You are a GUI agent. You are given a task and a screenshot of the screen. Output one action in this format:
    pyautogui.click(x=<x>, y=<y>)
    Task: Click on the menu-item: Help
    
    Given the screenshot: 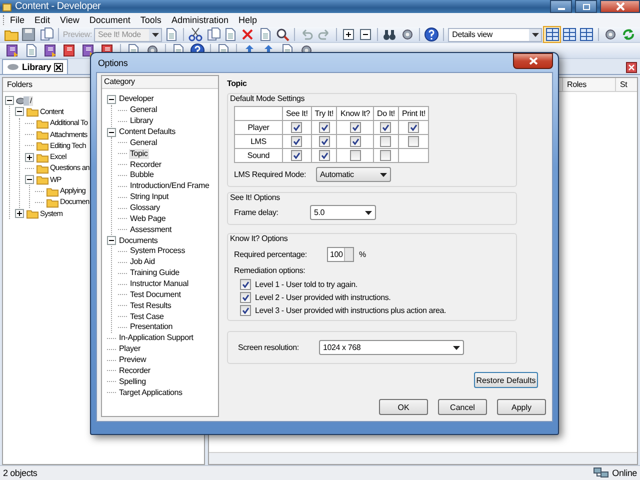 What is the action you would take?
    pyautogui.click(x=247, y=20)
    